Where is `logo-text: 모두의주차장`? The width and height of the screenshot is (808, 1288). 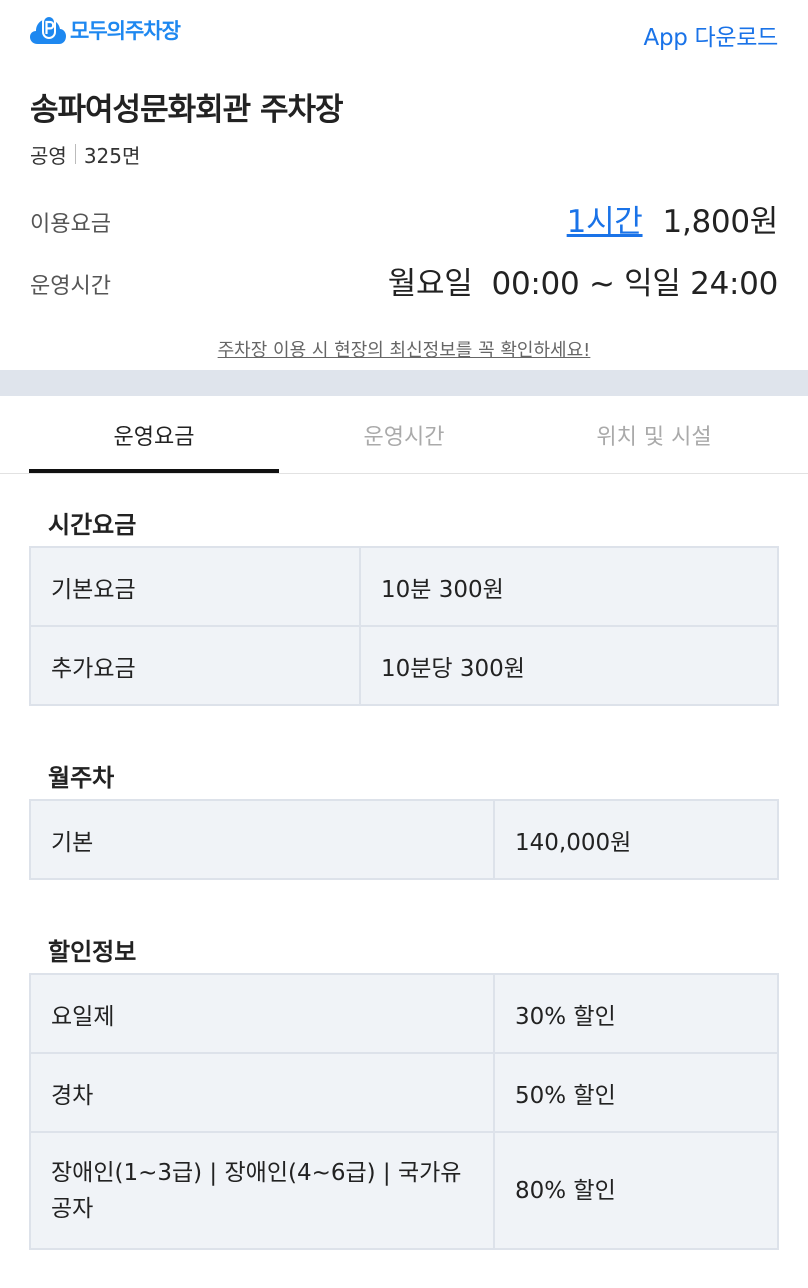
logo-text: 모두의주차장 is located at coordinates (125, 31).